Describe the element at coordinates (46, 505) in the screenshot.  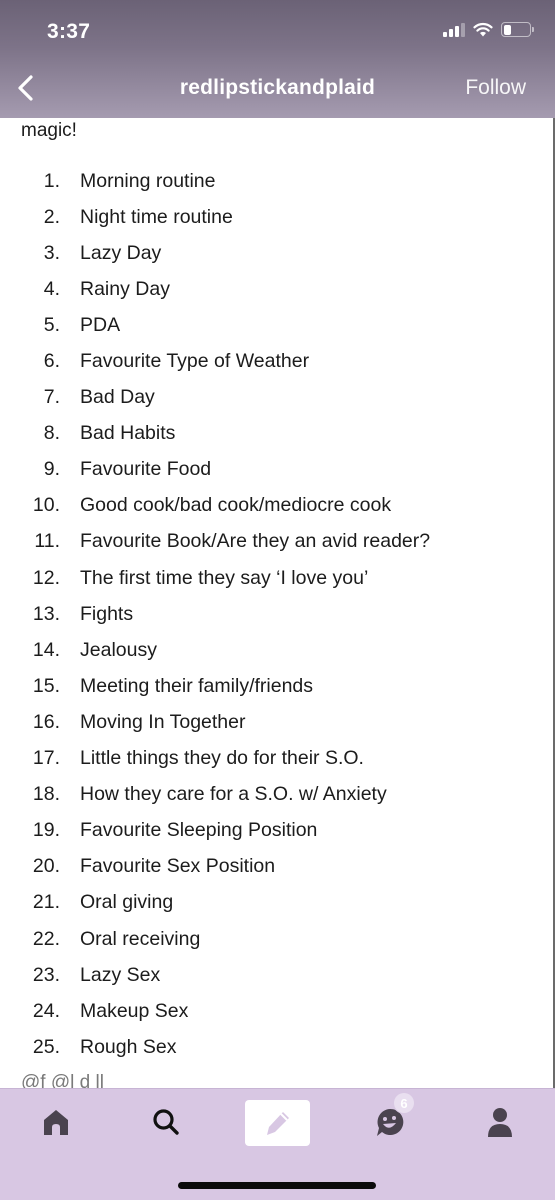
I see `list-item-number: 10.` at that location.